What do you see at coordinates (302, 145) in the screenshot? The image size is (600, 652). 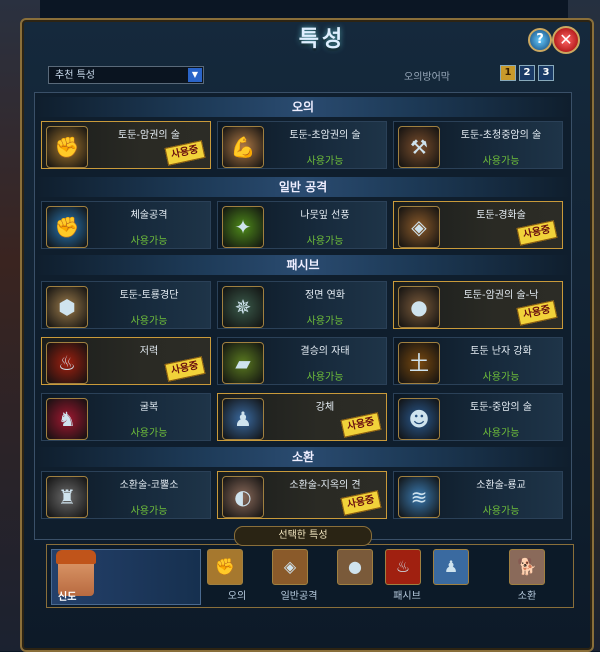 I see `talent-card: 💪 토둔-초암권의 술사용가능` at bounding box center [302, 145].